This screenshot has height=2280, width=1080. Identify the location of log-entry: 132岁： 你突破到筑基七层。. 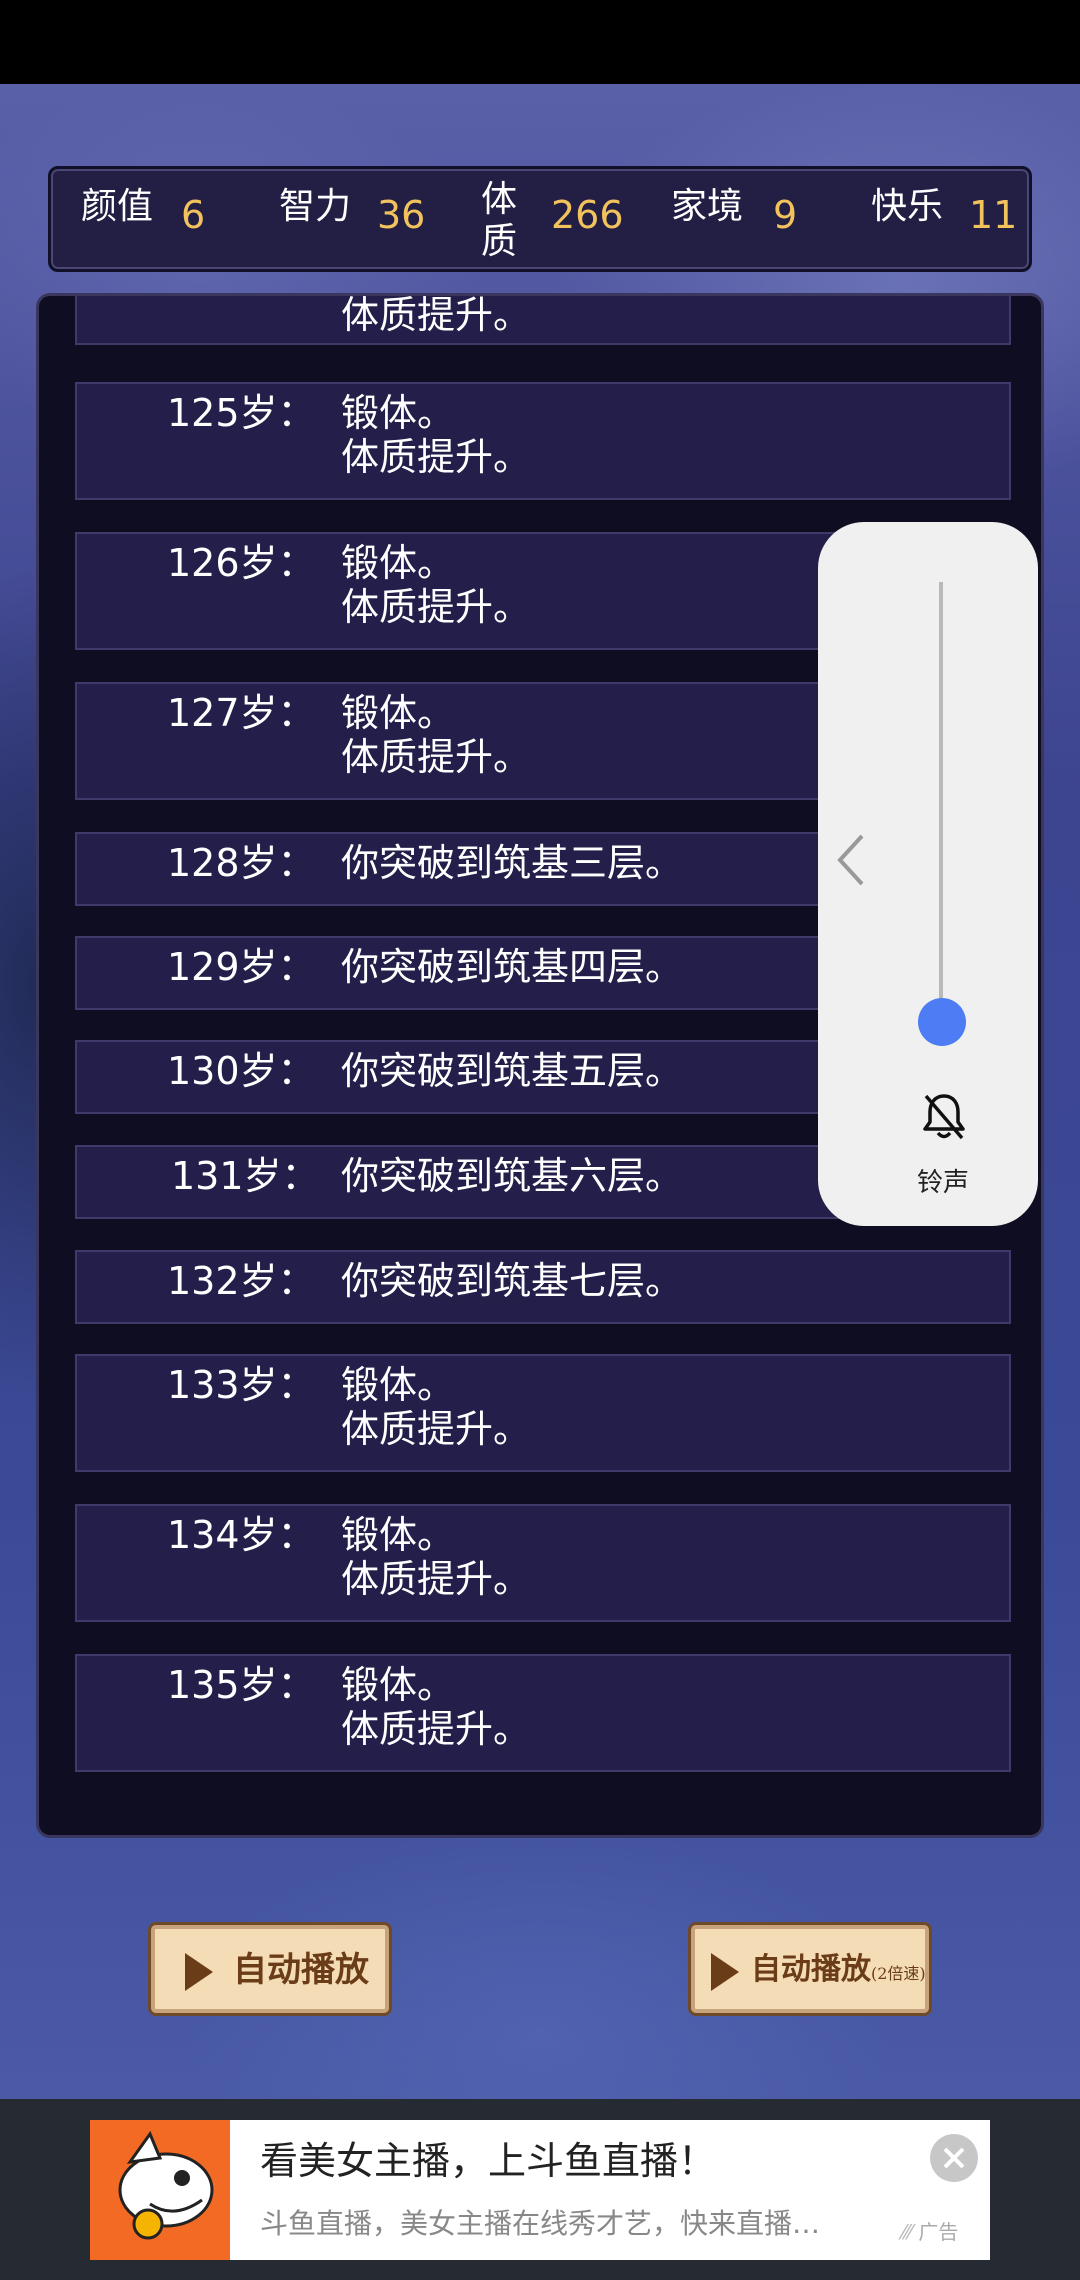
(543, 1287).